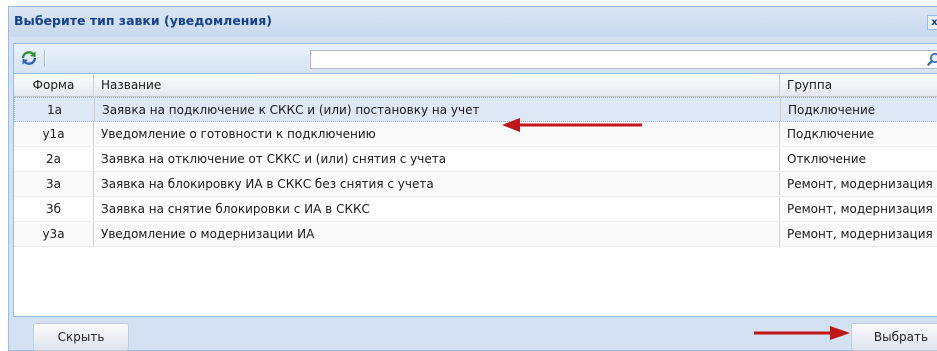 The image size is (937, 351). What do you see at coordinates (54, 184) in the screenshot?
I see `row-form-cell: 3а` at bounding box center [54, 184].